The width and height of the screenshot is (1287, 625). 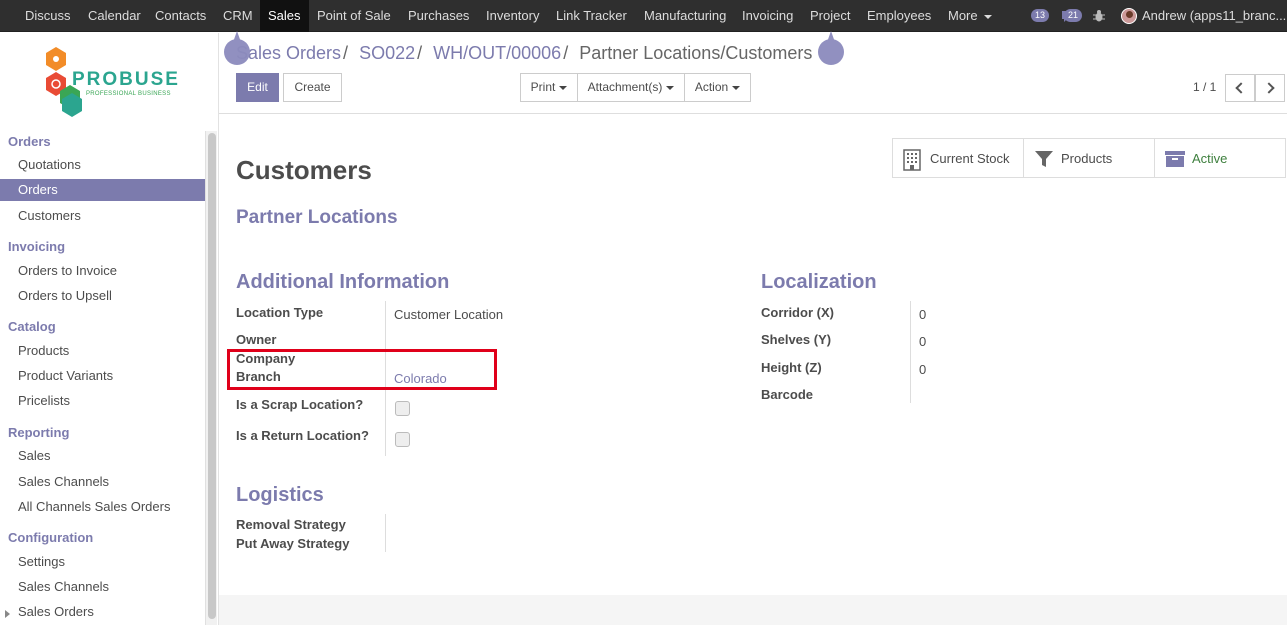 What do you see at coordinates (29, 141) in the screenshot?
I see `section-orders: Orders` at bounding box center [29, 141].